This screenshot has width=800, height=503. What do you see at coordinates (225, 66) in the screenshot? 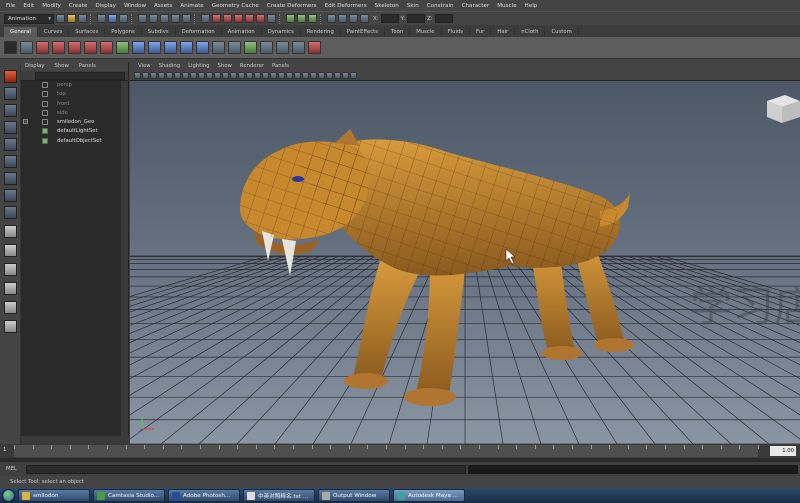
I see `viewport-menu-show: Show` at bounding box center [225, 66].